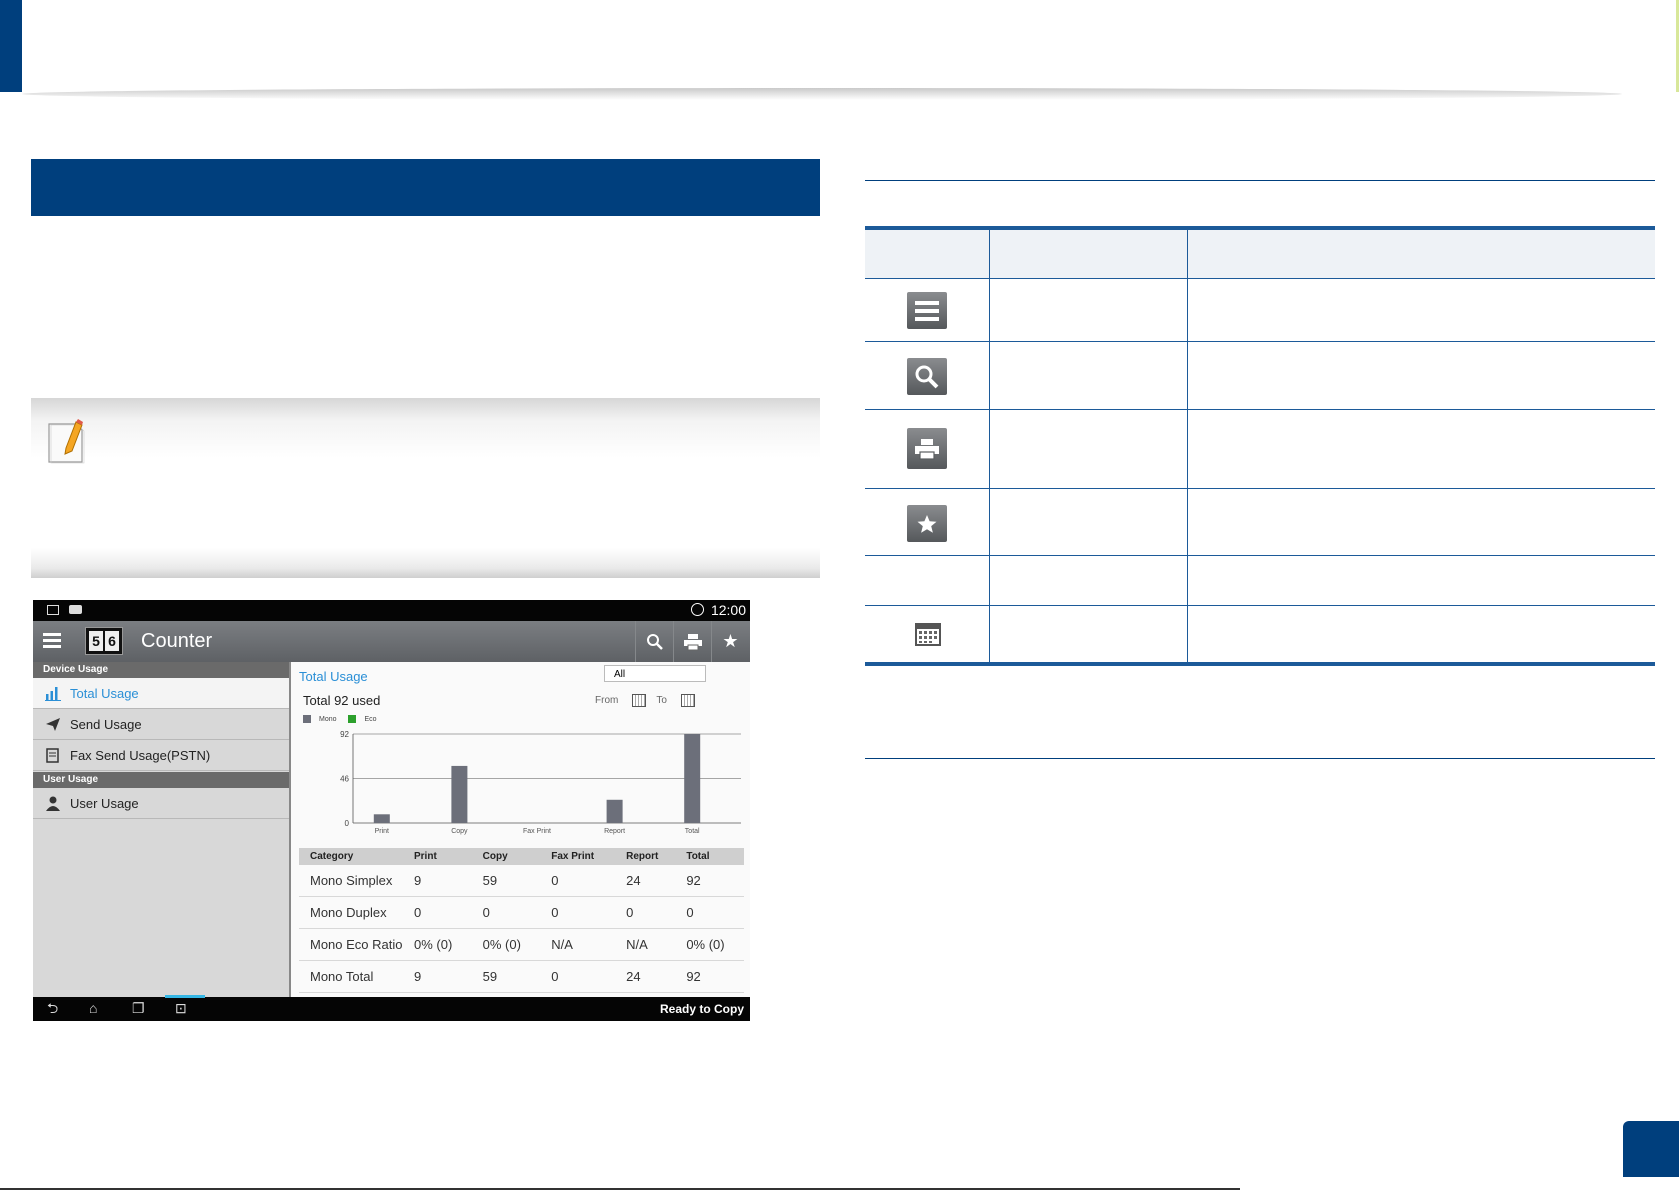  I want to click on table-header-cell: Total, so click(709, 856).